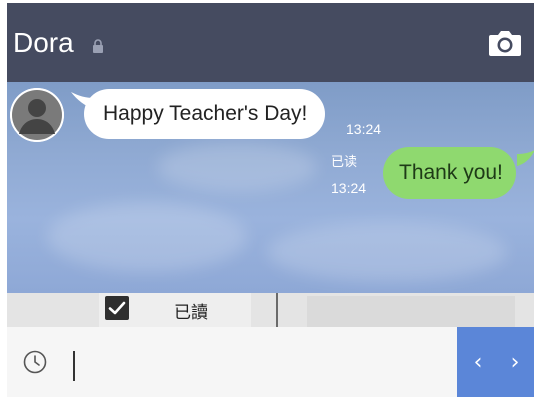 The width and height of the screenshot is (537, 400). What do you see at coordinates (277, 310) in the screenshot?
I see `strip-divider` at bounding box center [277, 310].